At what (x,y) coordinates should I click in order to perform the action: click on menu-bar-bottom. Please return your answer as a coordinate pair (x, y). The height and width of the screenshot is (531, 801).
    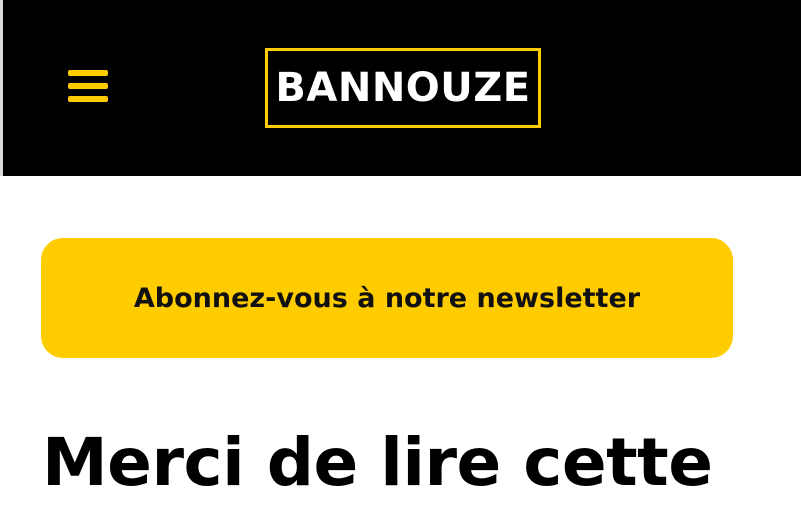
    Looking at the image, I should click on (88, 99).